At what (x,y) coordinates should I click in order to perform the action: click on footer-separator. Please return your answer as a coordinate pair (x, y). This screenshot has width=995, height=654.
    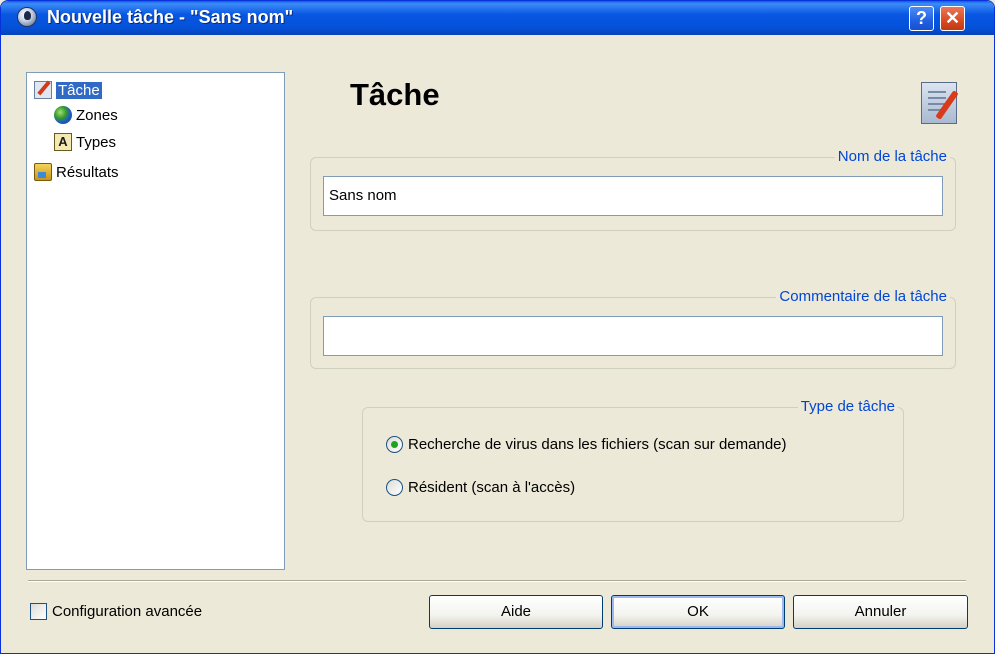
    Looking at the image, I should click on (497, 581).